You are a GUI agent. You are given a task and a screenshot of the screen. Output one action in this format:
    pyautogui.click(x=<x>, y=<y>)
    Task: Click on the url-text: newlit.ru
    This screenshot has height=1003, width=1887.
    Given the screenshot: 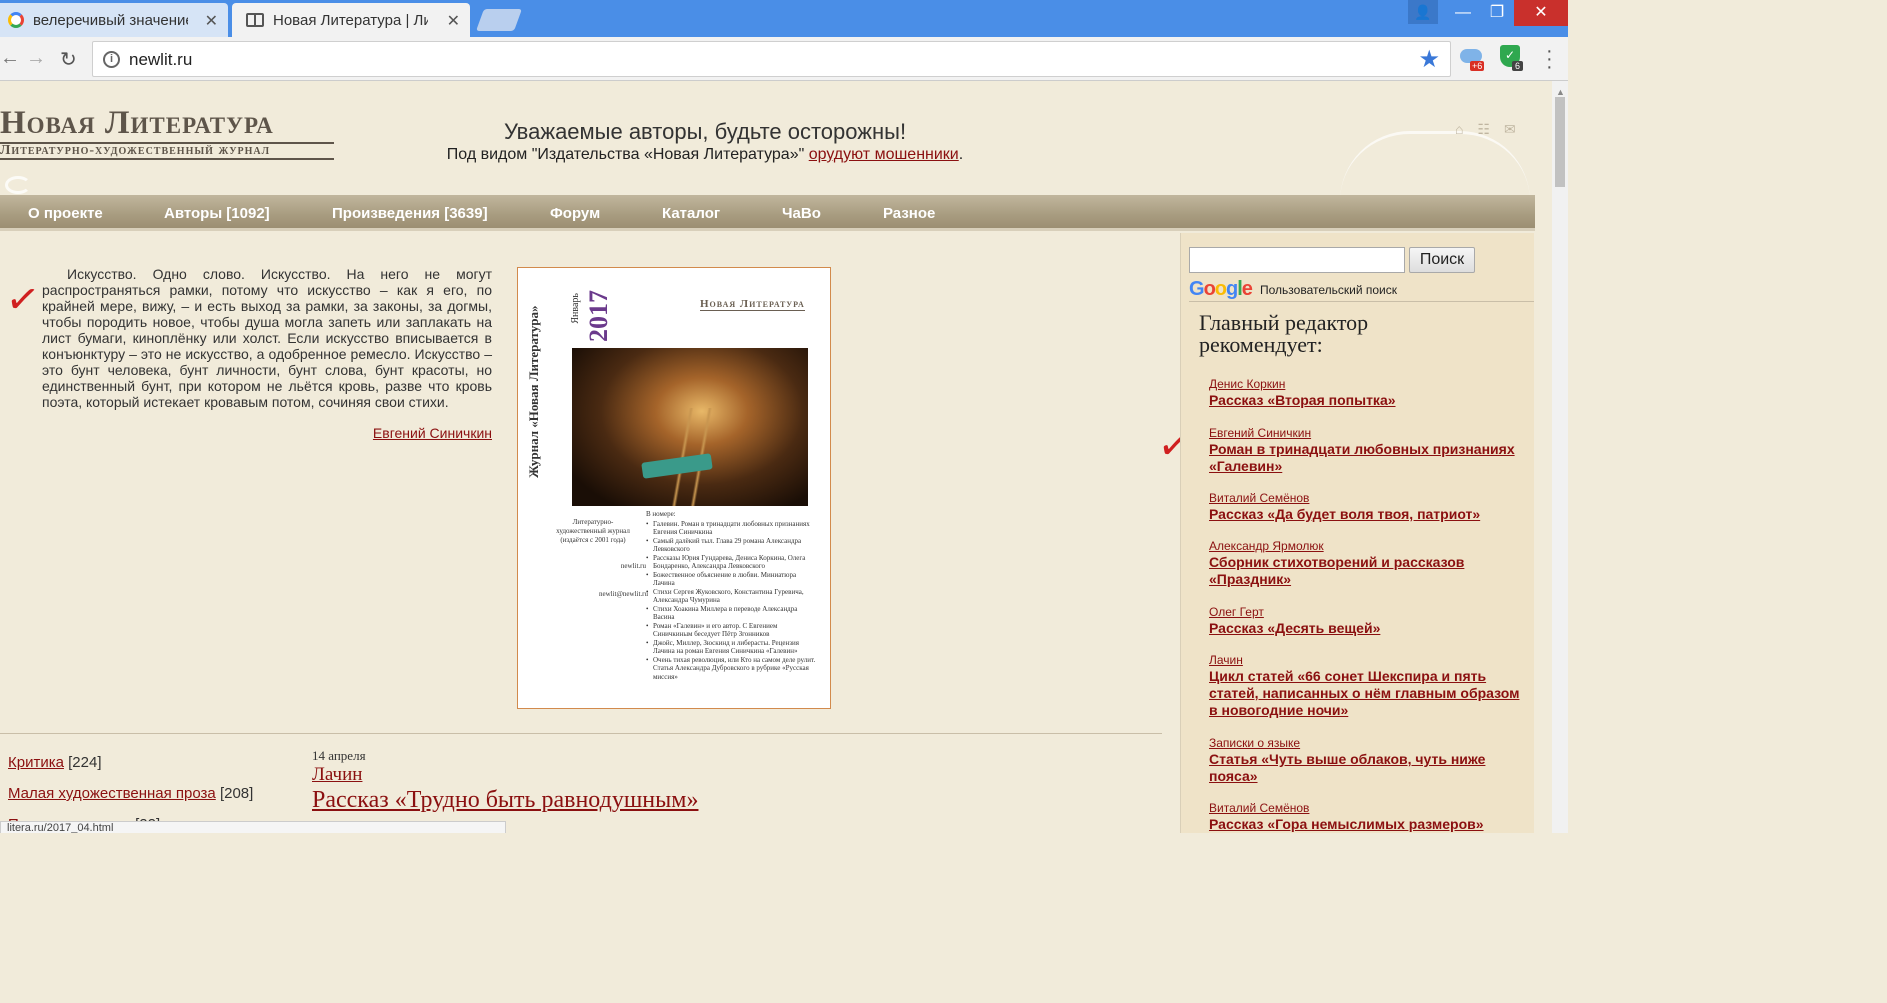 What is the action you would take?
    pyautogui.click(x=160, y=60)
    